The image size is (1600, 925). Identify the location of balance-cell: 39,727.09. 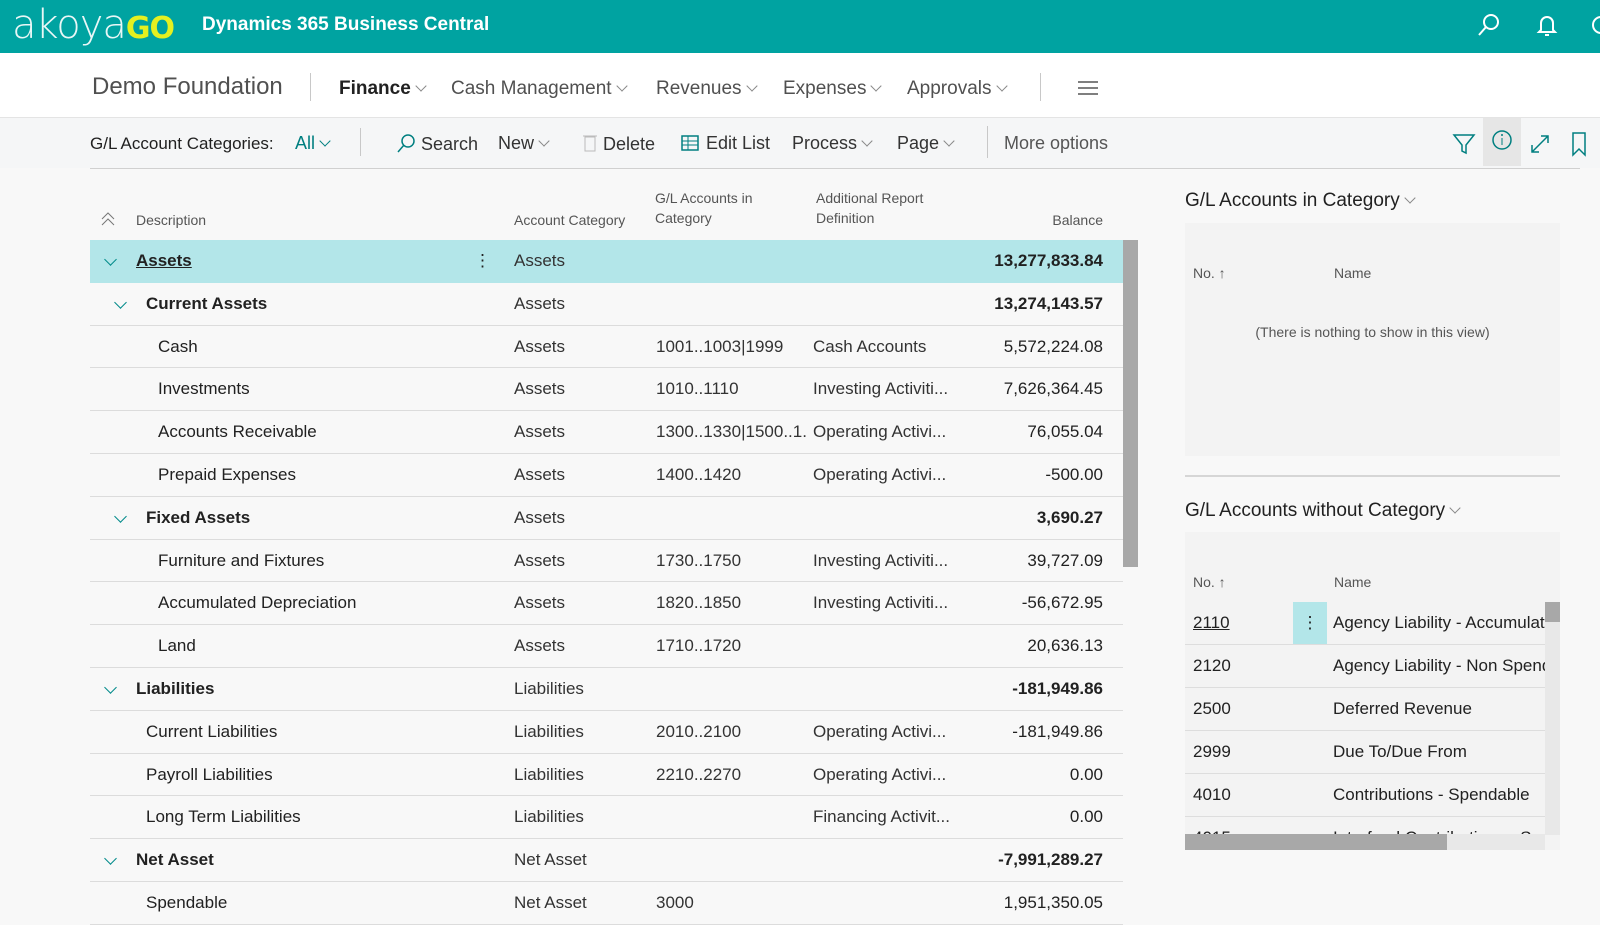
(1065, 561).